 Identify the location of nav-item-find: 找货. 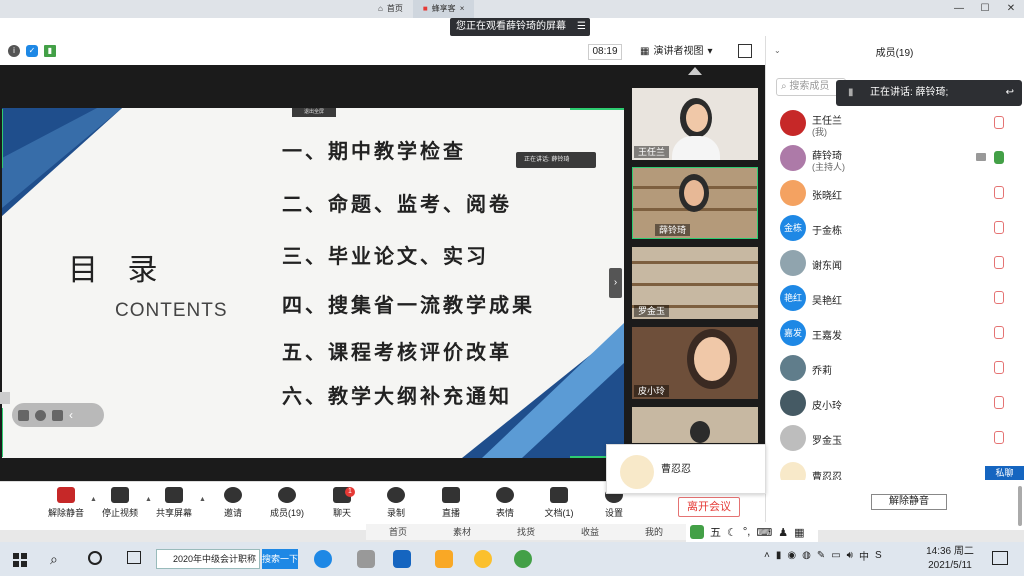
(526, 532).